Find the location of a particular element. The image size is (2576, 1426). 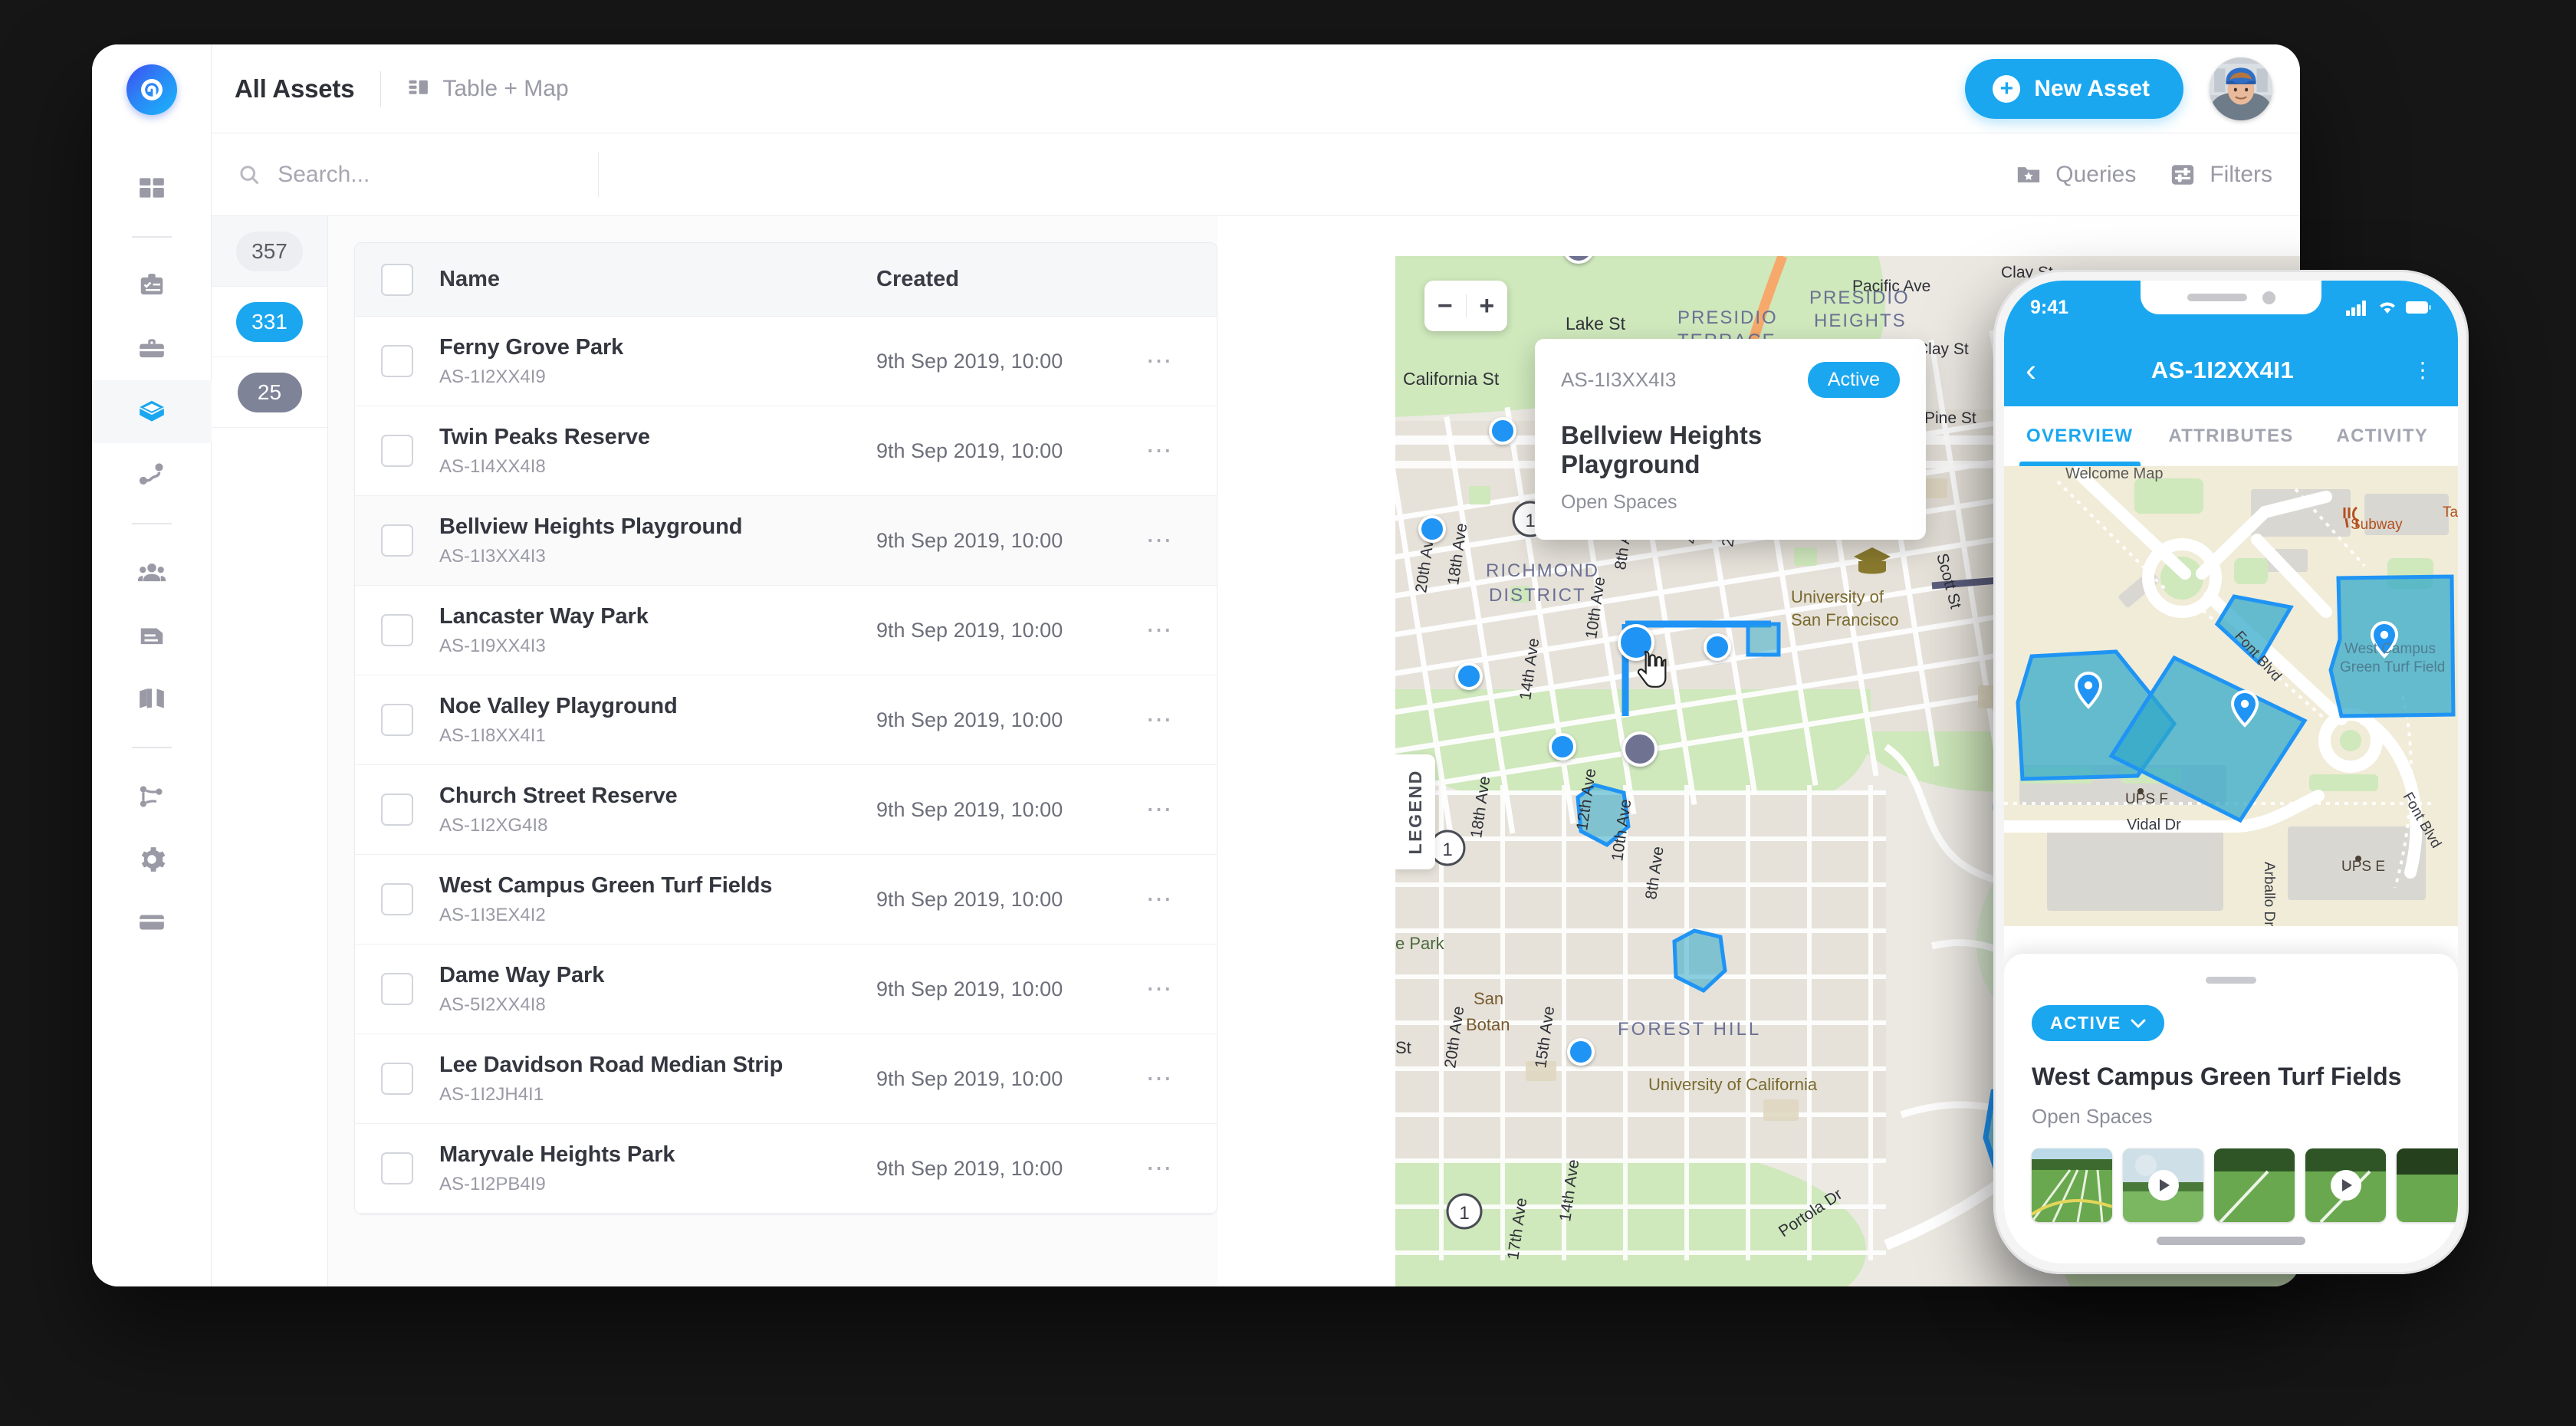

column-header-name: Name is located at coordinates (657, 280).